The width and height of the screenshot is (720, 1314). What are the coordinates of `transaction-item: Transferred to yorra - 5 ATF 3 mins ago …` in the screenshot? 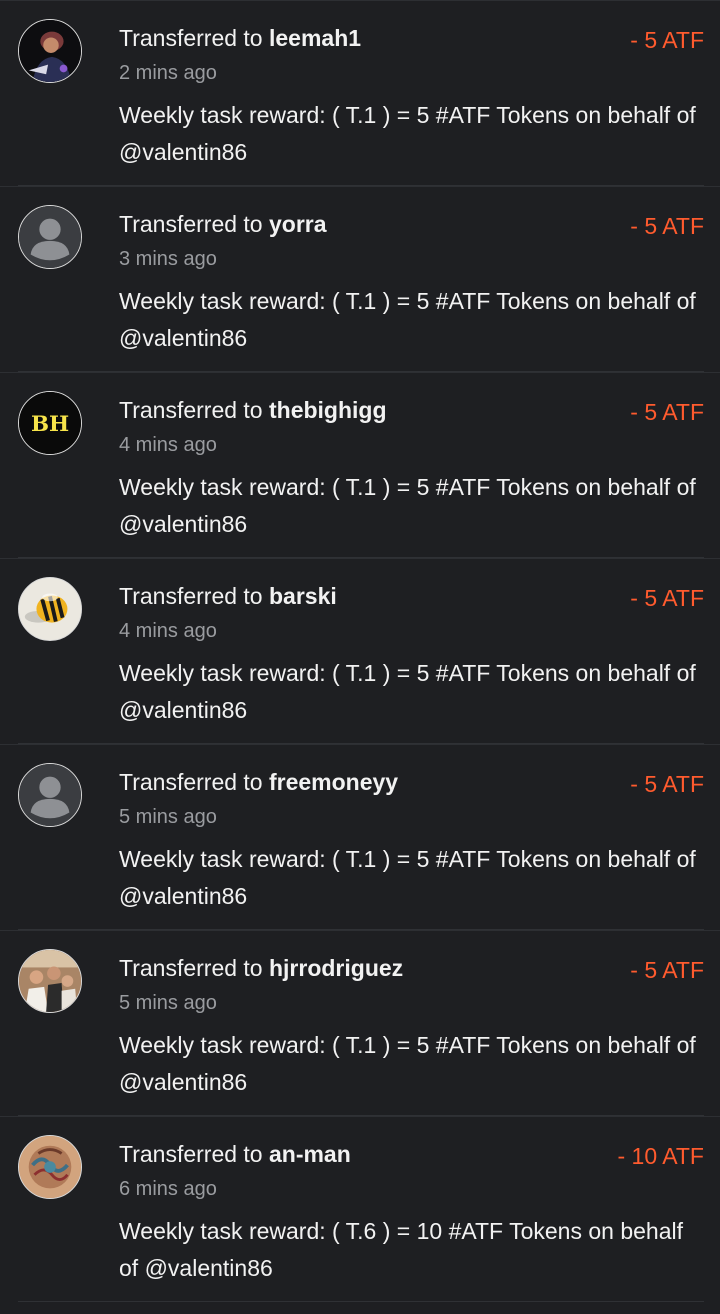 It's located at (360, 279).